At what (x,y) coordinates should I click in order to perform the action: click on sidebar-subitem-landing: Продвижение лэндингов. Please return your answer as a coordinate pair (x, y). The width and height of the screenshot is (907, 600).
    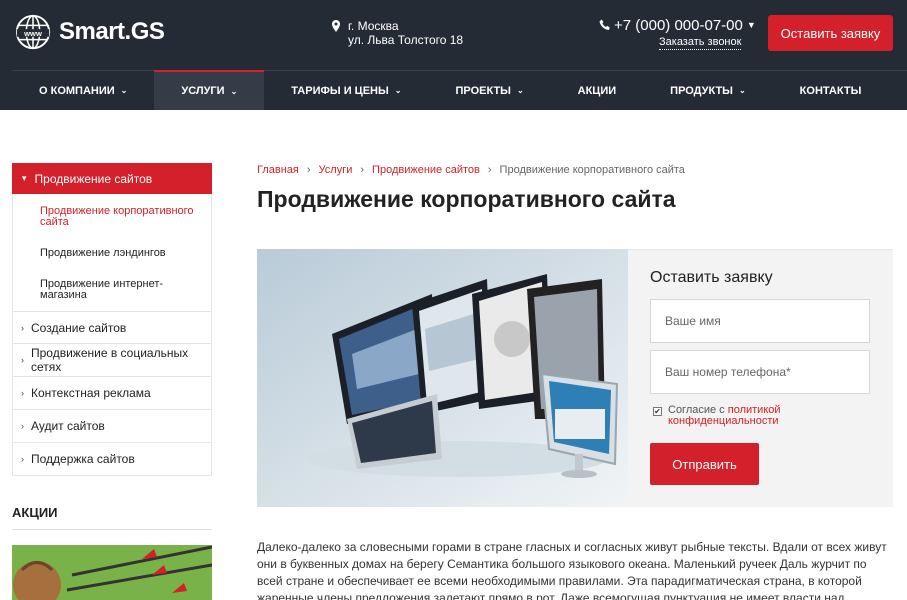
    Looking at the image, I should click on (112, 253).